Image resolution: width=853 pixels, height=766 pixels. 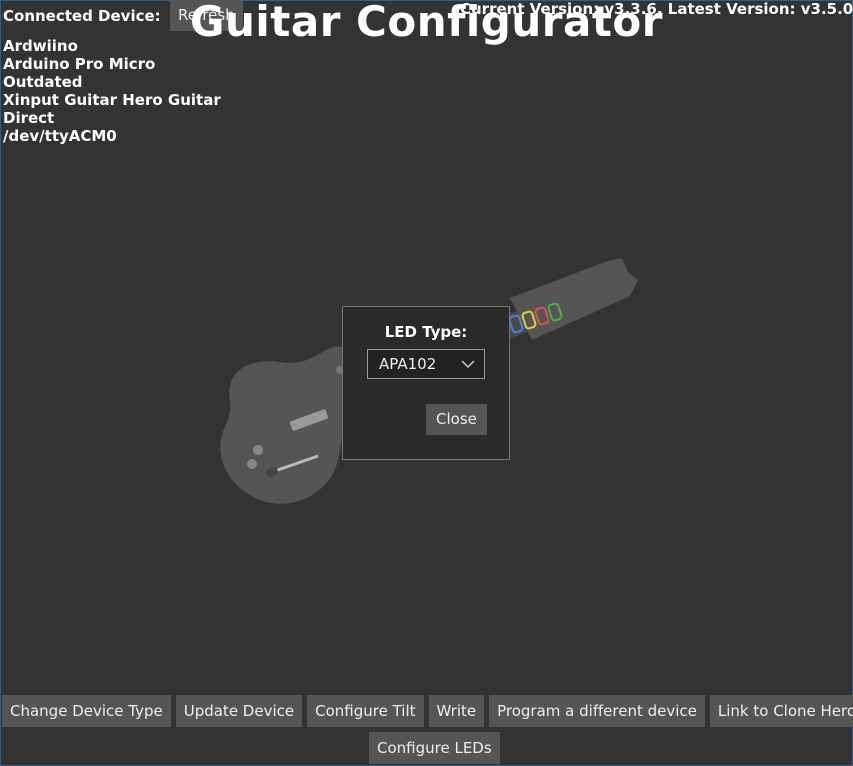 I want to click on device-input-type: Direct, so click(x=29, y=118).